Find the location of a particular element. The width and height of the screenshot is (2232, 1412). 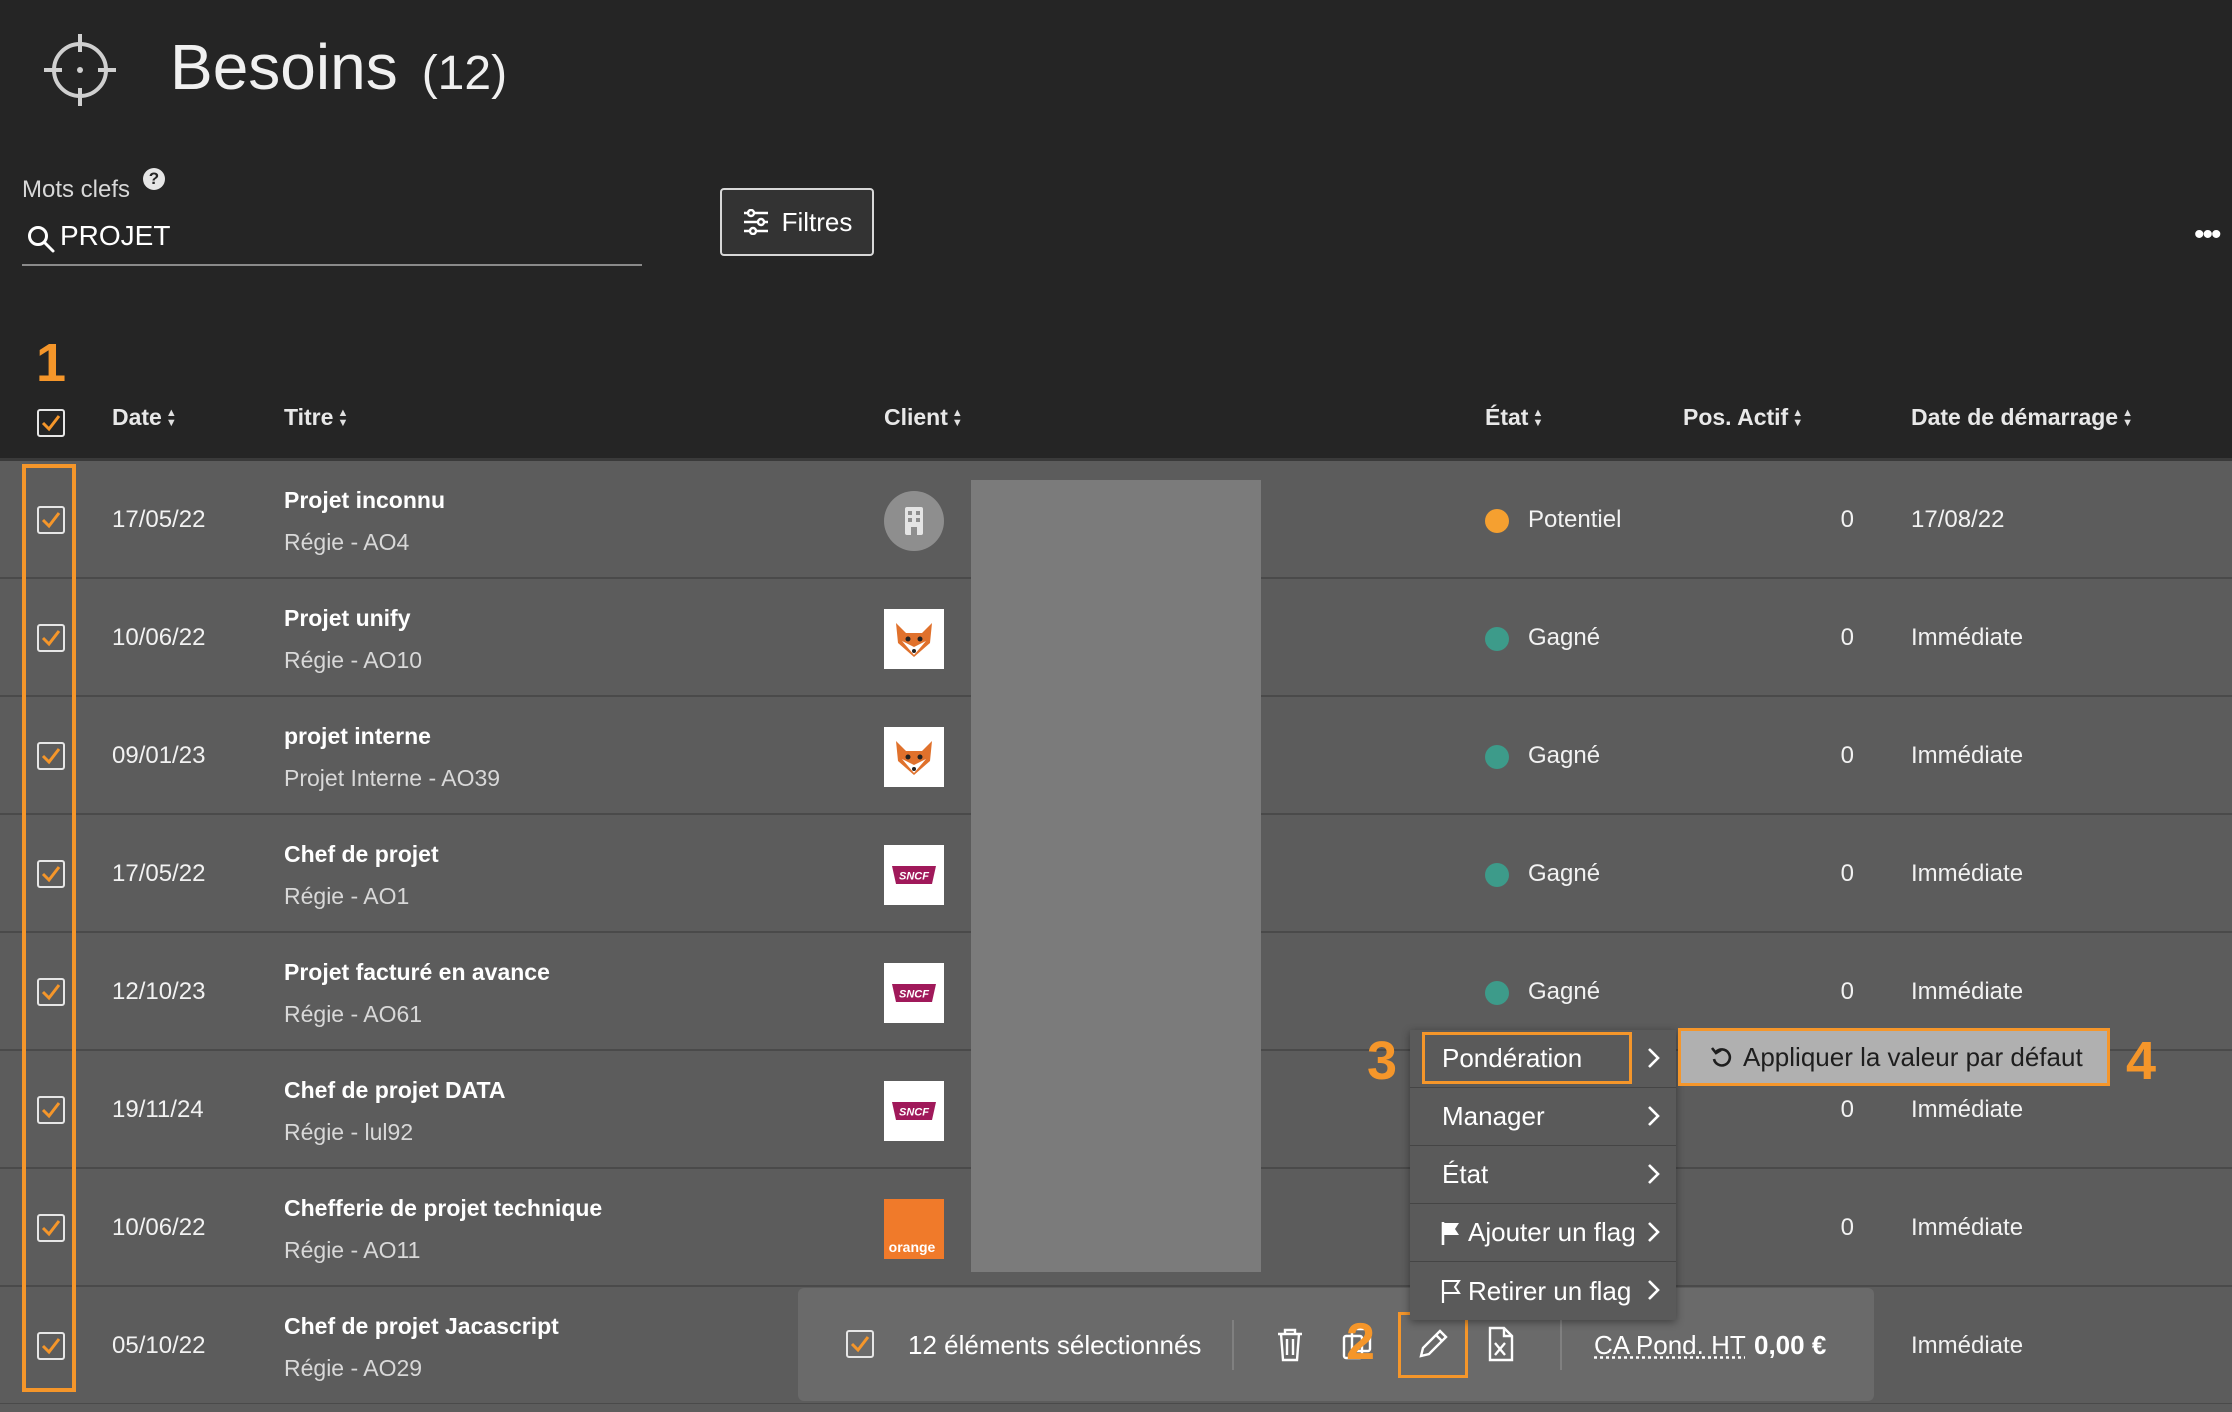

row-subtitle: Régie - AO10 is located at coordinates (353, 660).